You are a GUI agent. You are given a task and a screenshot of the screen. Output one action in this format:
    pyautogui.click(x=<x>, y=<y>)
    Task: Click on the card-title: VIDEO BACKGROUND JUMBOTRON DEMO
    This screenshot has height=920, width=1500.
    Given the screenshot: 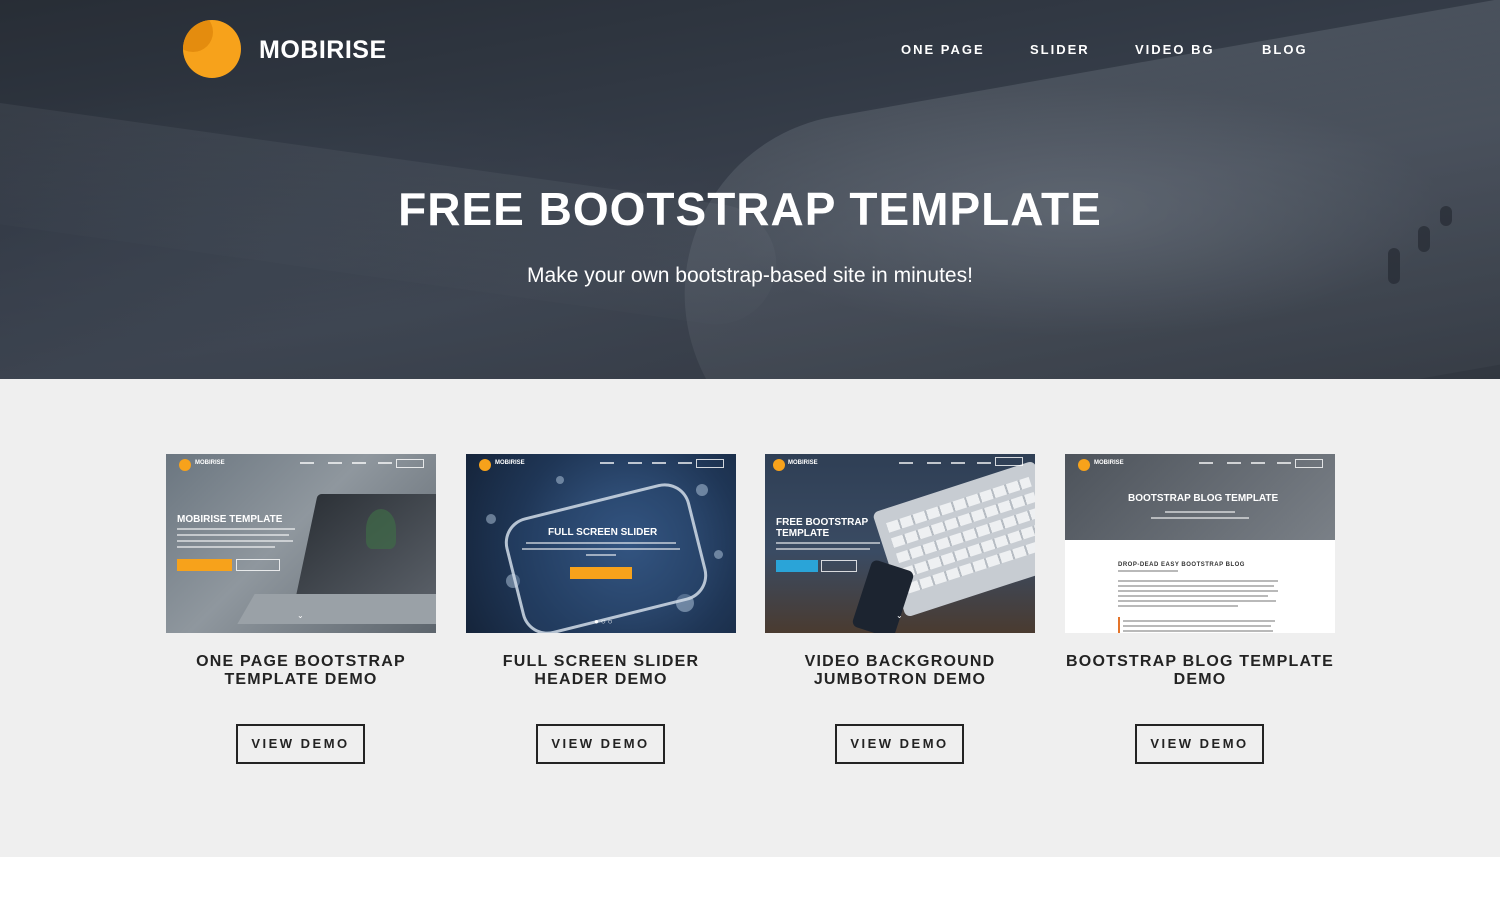 What is the action you would take?
    pyautogui.click(x=900, y=670)
    